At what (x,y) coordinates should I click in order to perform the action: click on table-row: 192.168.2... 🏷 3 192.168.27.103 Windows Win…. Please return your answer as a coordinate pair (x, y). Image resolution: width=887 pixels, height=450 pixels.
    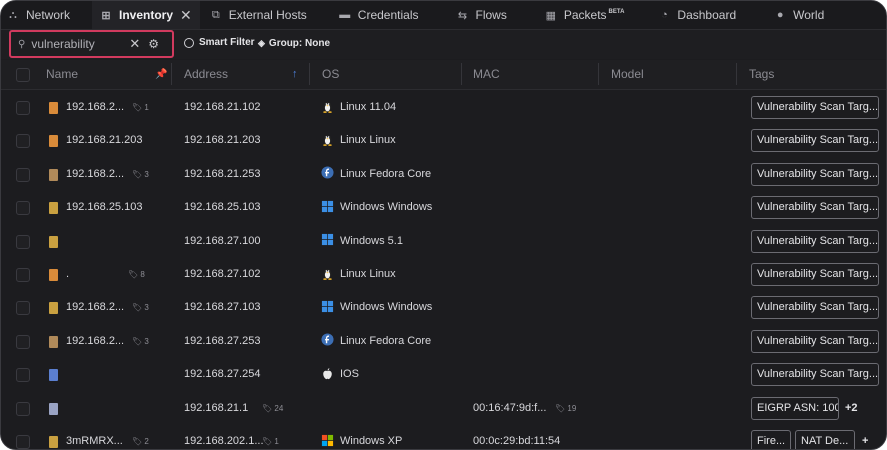
    Looking at the image, I should click on (443, 307).